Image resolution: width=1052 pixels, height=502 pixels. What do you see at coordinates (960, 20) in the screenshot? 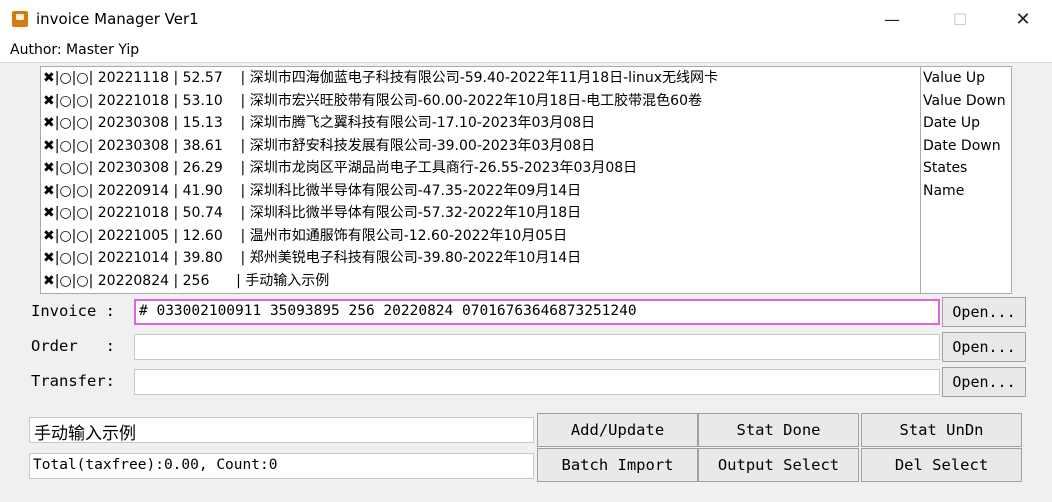
I see `maximize-icon: ☐` at bounding box center [960, 20].